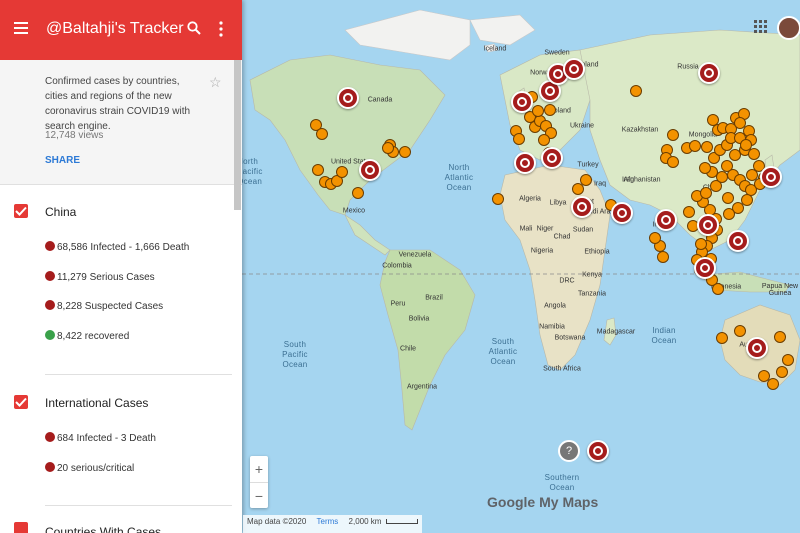 The image size is (800, 533). What do you see at coordinates (588, 165) in the screenshot?
I see `map-label: Turkey` at bounding box center [588, 165].